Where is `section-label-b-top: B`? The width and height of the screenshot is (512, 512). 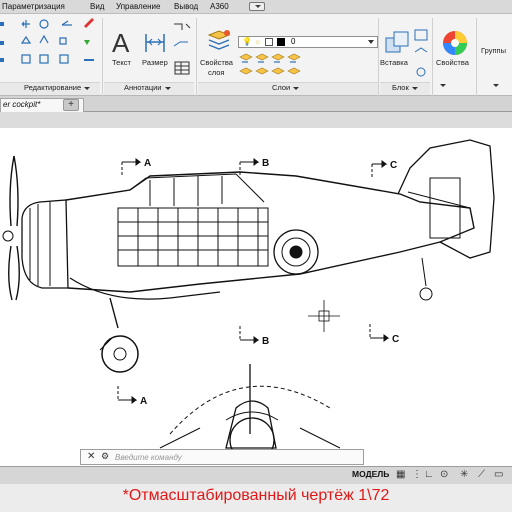 section-label-b-top: B is located at coordinates (265, 163).